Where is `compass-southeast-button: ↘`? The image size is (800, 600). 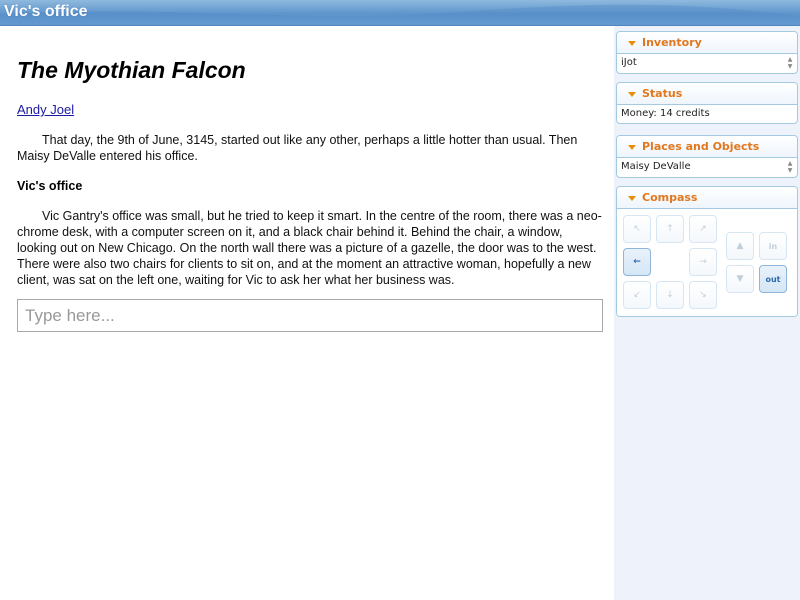
compass-southeast-button: ↘ is located at coordinates (703, 295).